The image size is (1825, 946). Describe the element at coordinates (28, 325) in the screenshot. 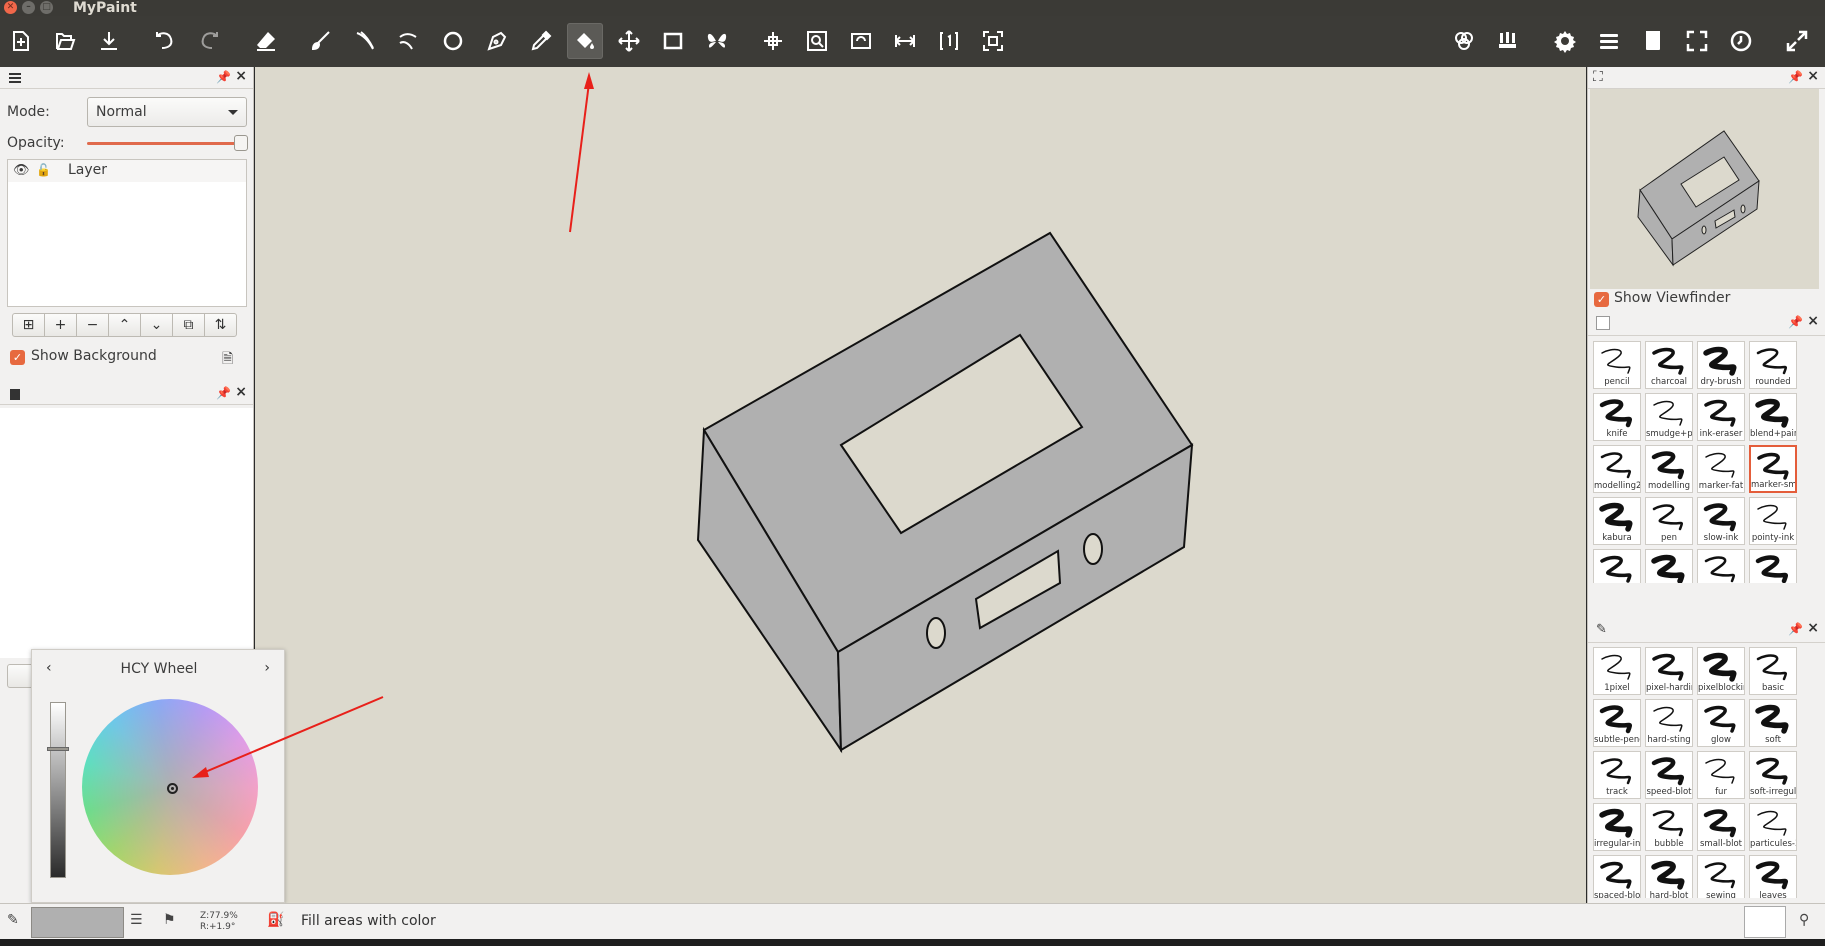

I see `add-layer-group-icon: ⊞` at that location.